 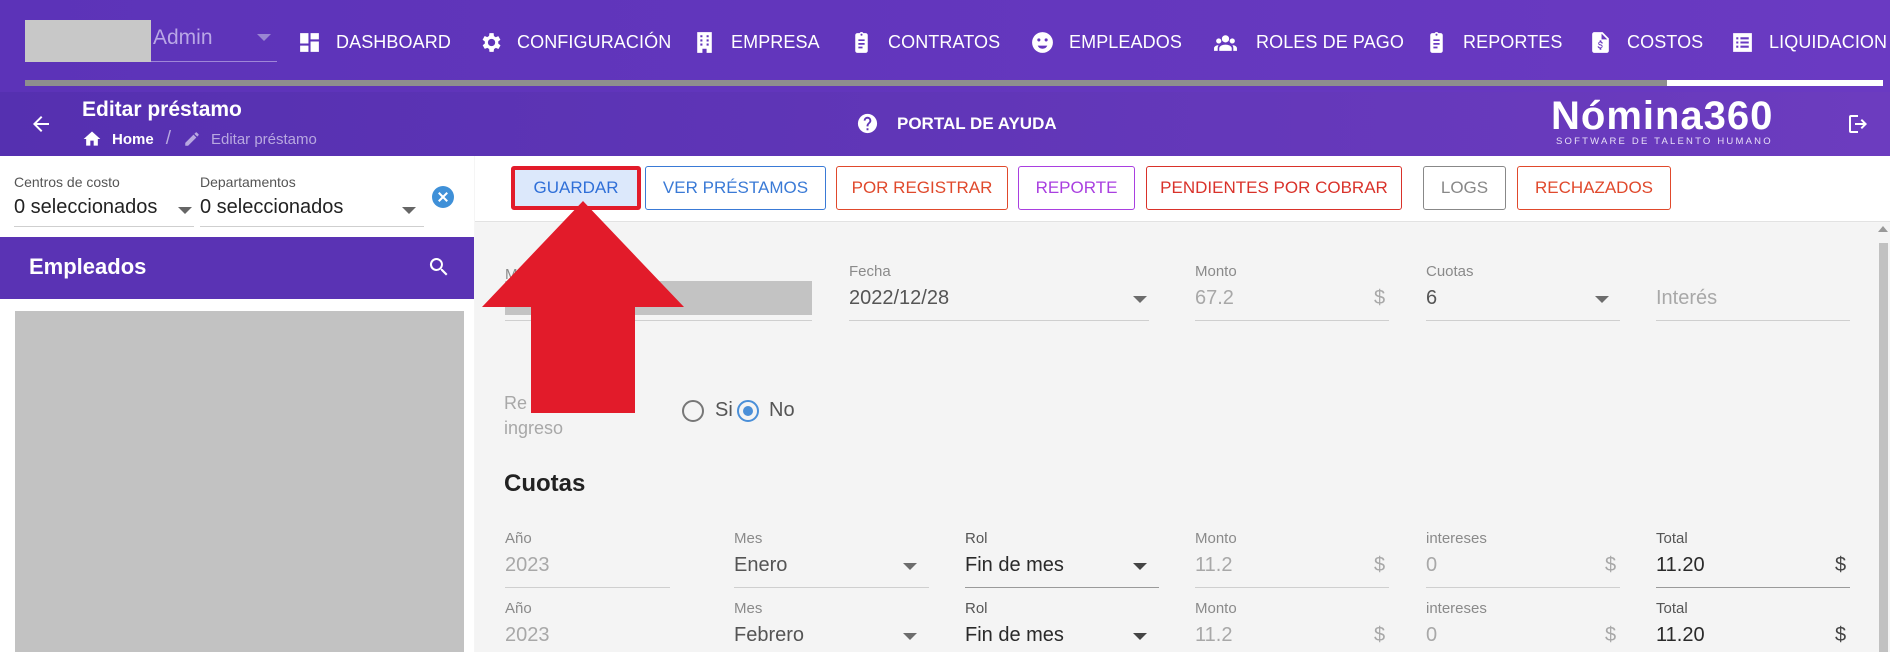 What do you see at coordinates (999, 320) in the screenshot?
I see `date-underline` at bounding box center [999, 320].